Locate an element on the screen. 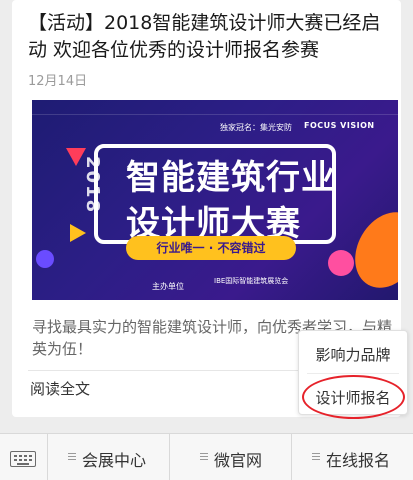 This screenshot has height=480, width=413. banner-organizer-label: 主办单位 is located at coordinates (168, 286).